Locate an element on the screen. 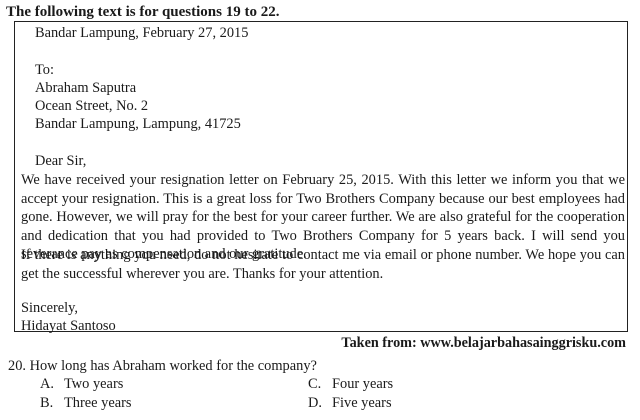 This screenshot has width=640, height=420. letter-closing: Sincerely, is located at coordinates (50, 308).